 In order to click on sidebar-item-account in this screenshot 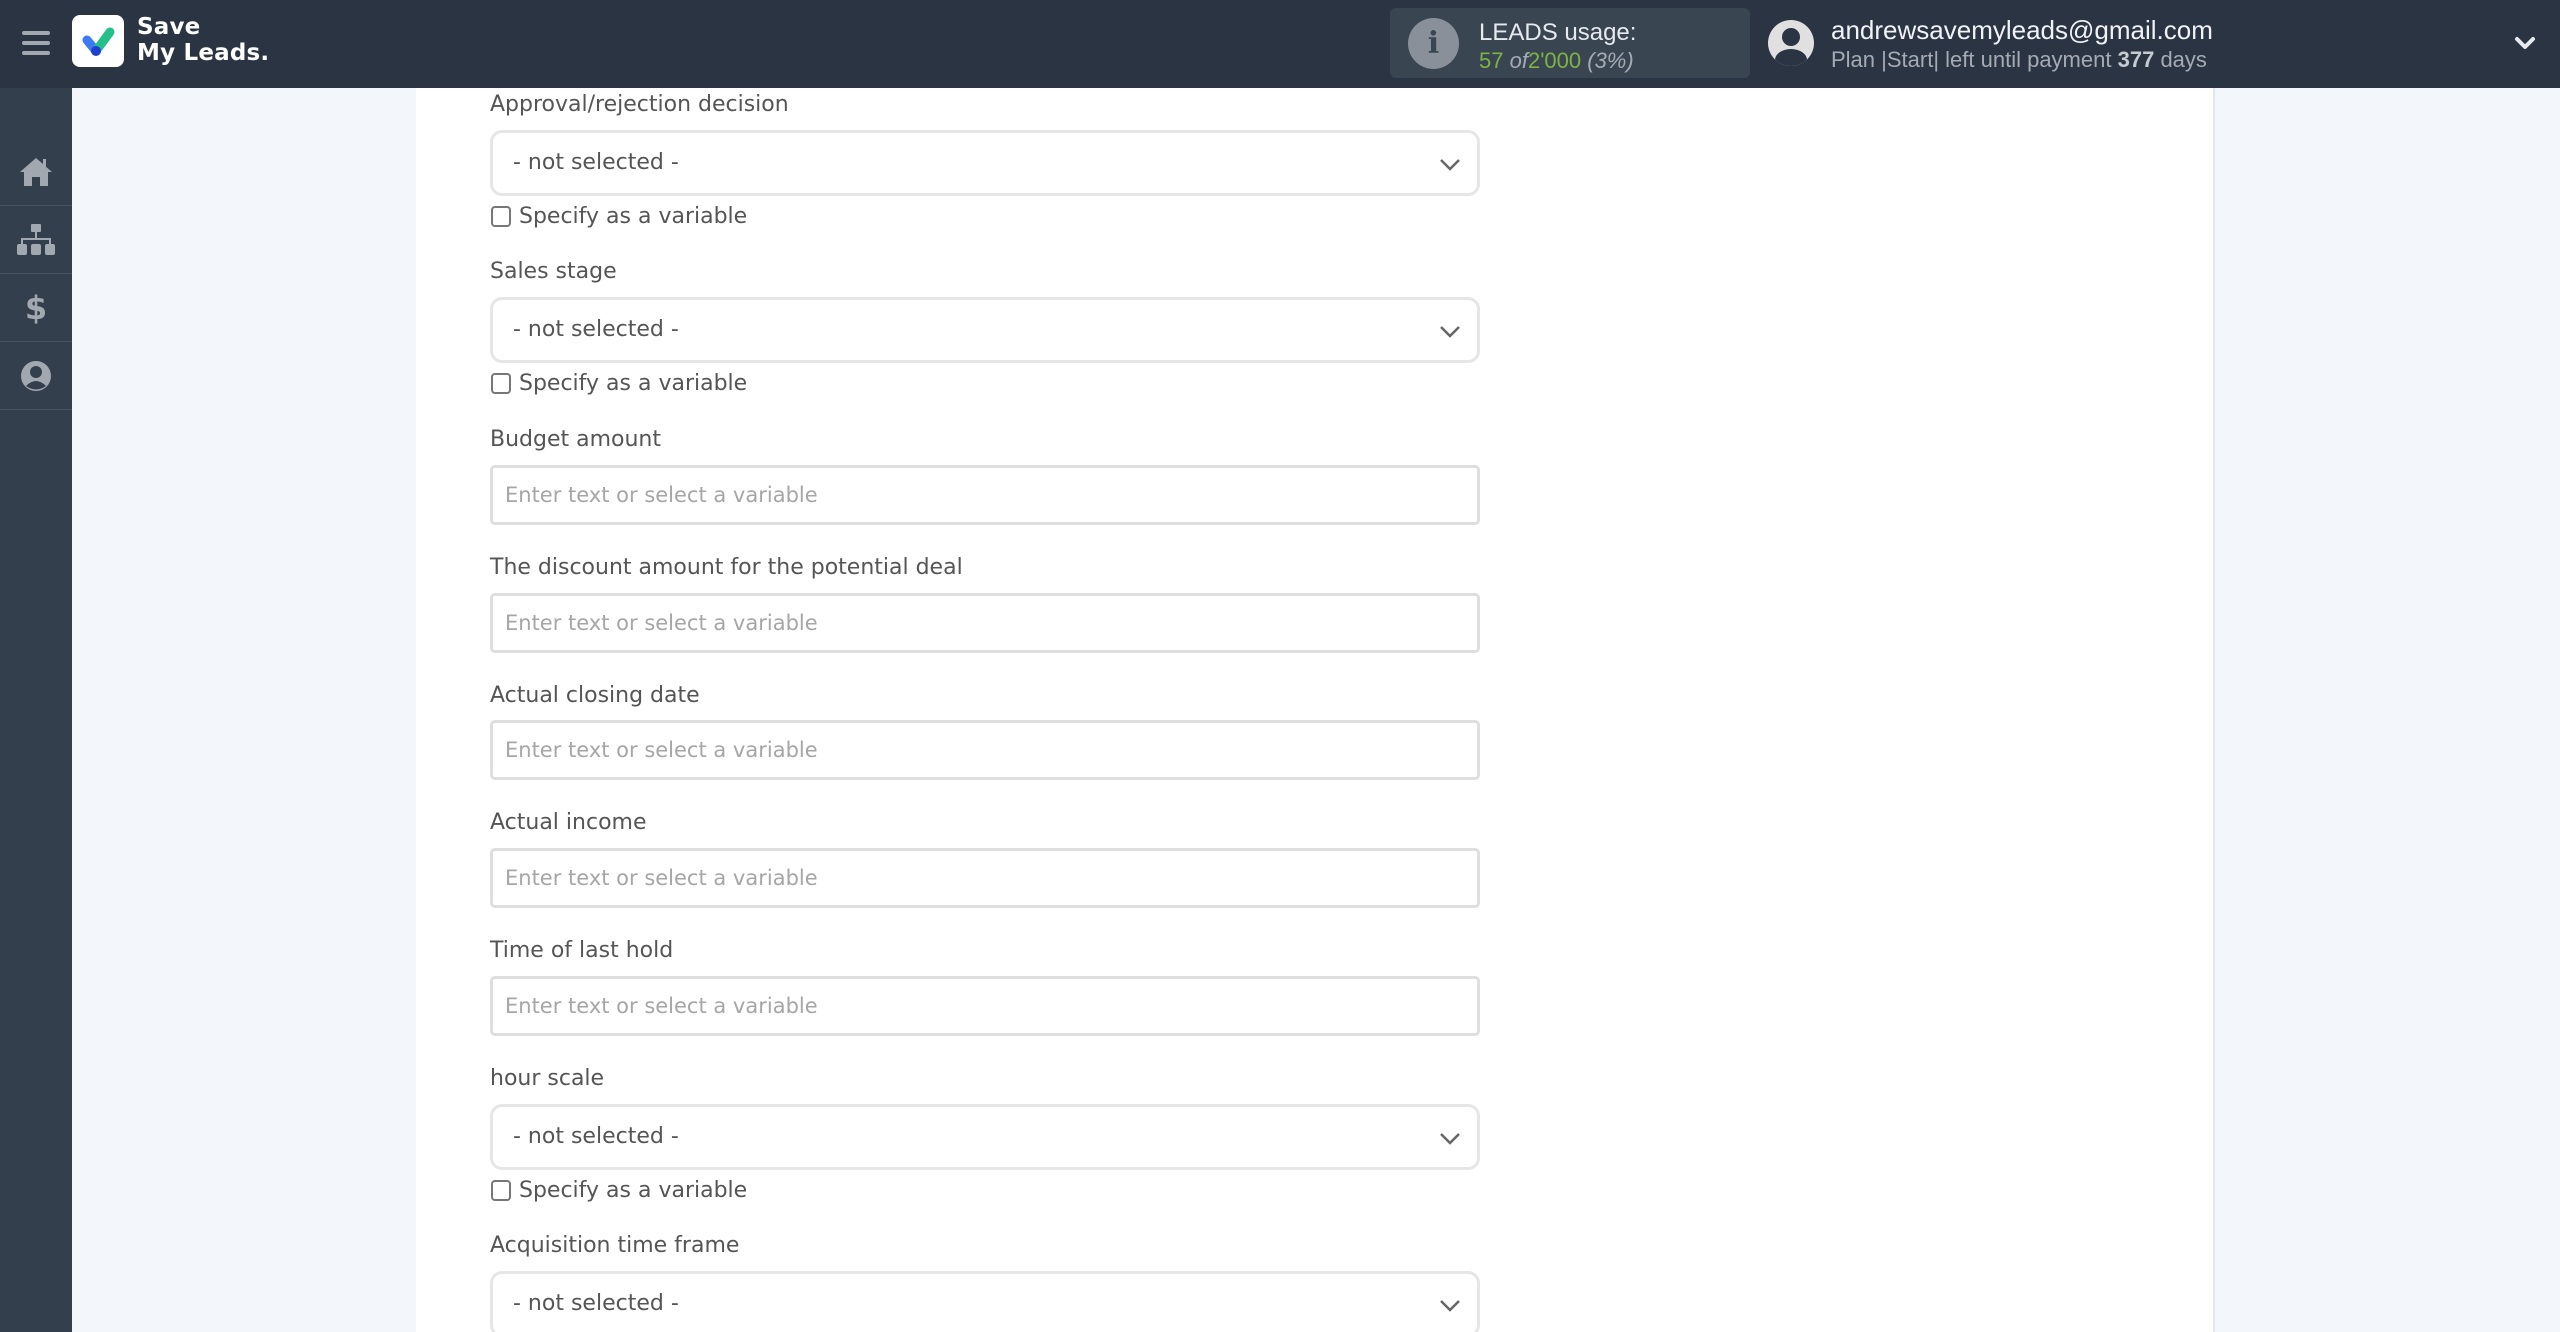, I will do `click(36, 376)`.